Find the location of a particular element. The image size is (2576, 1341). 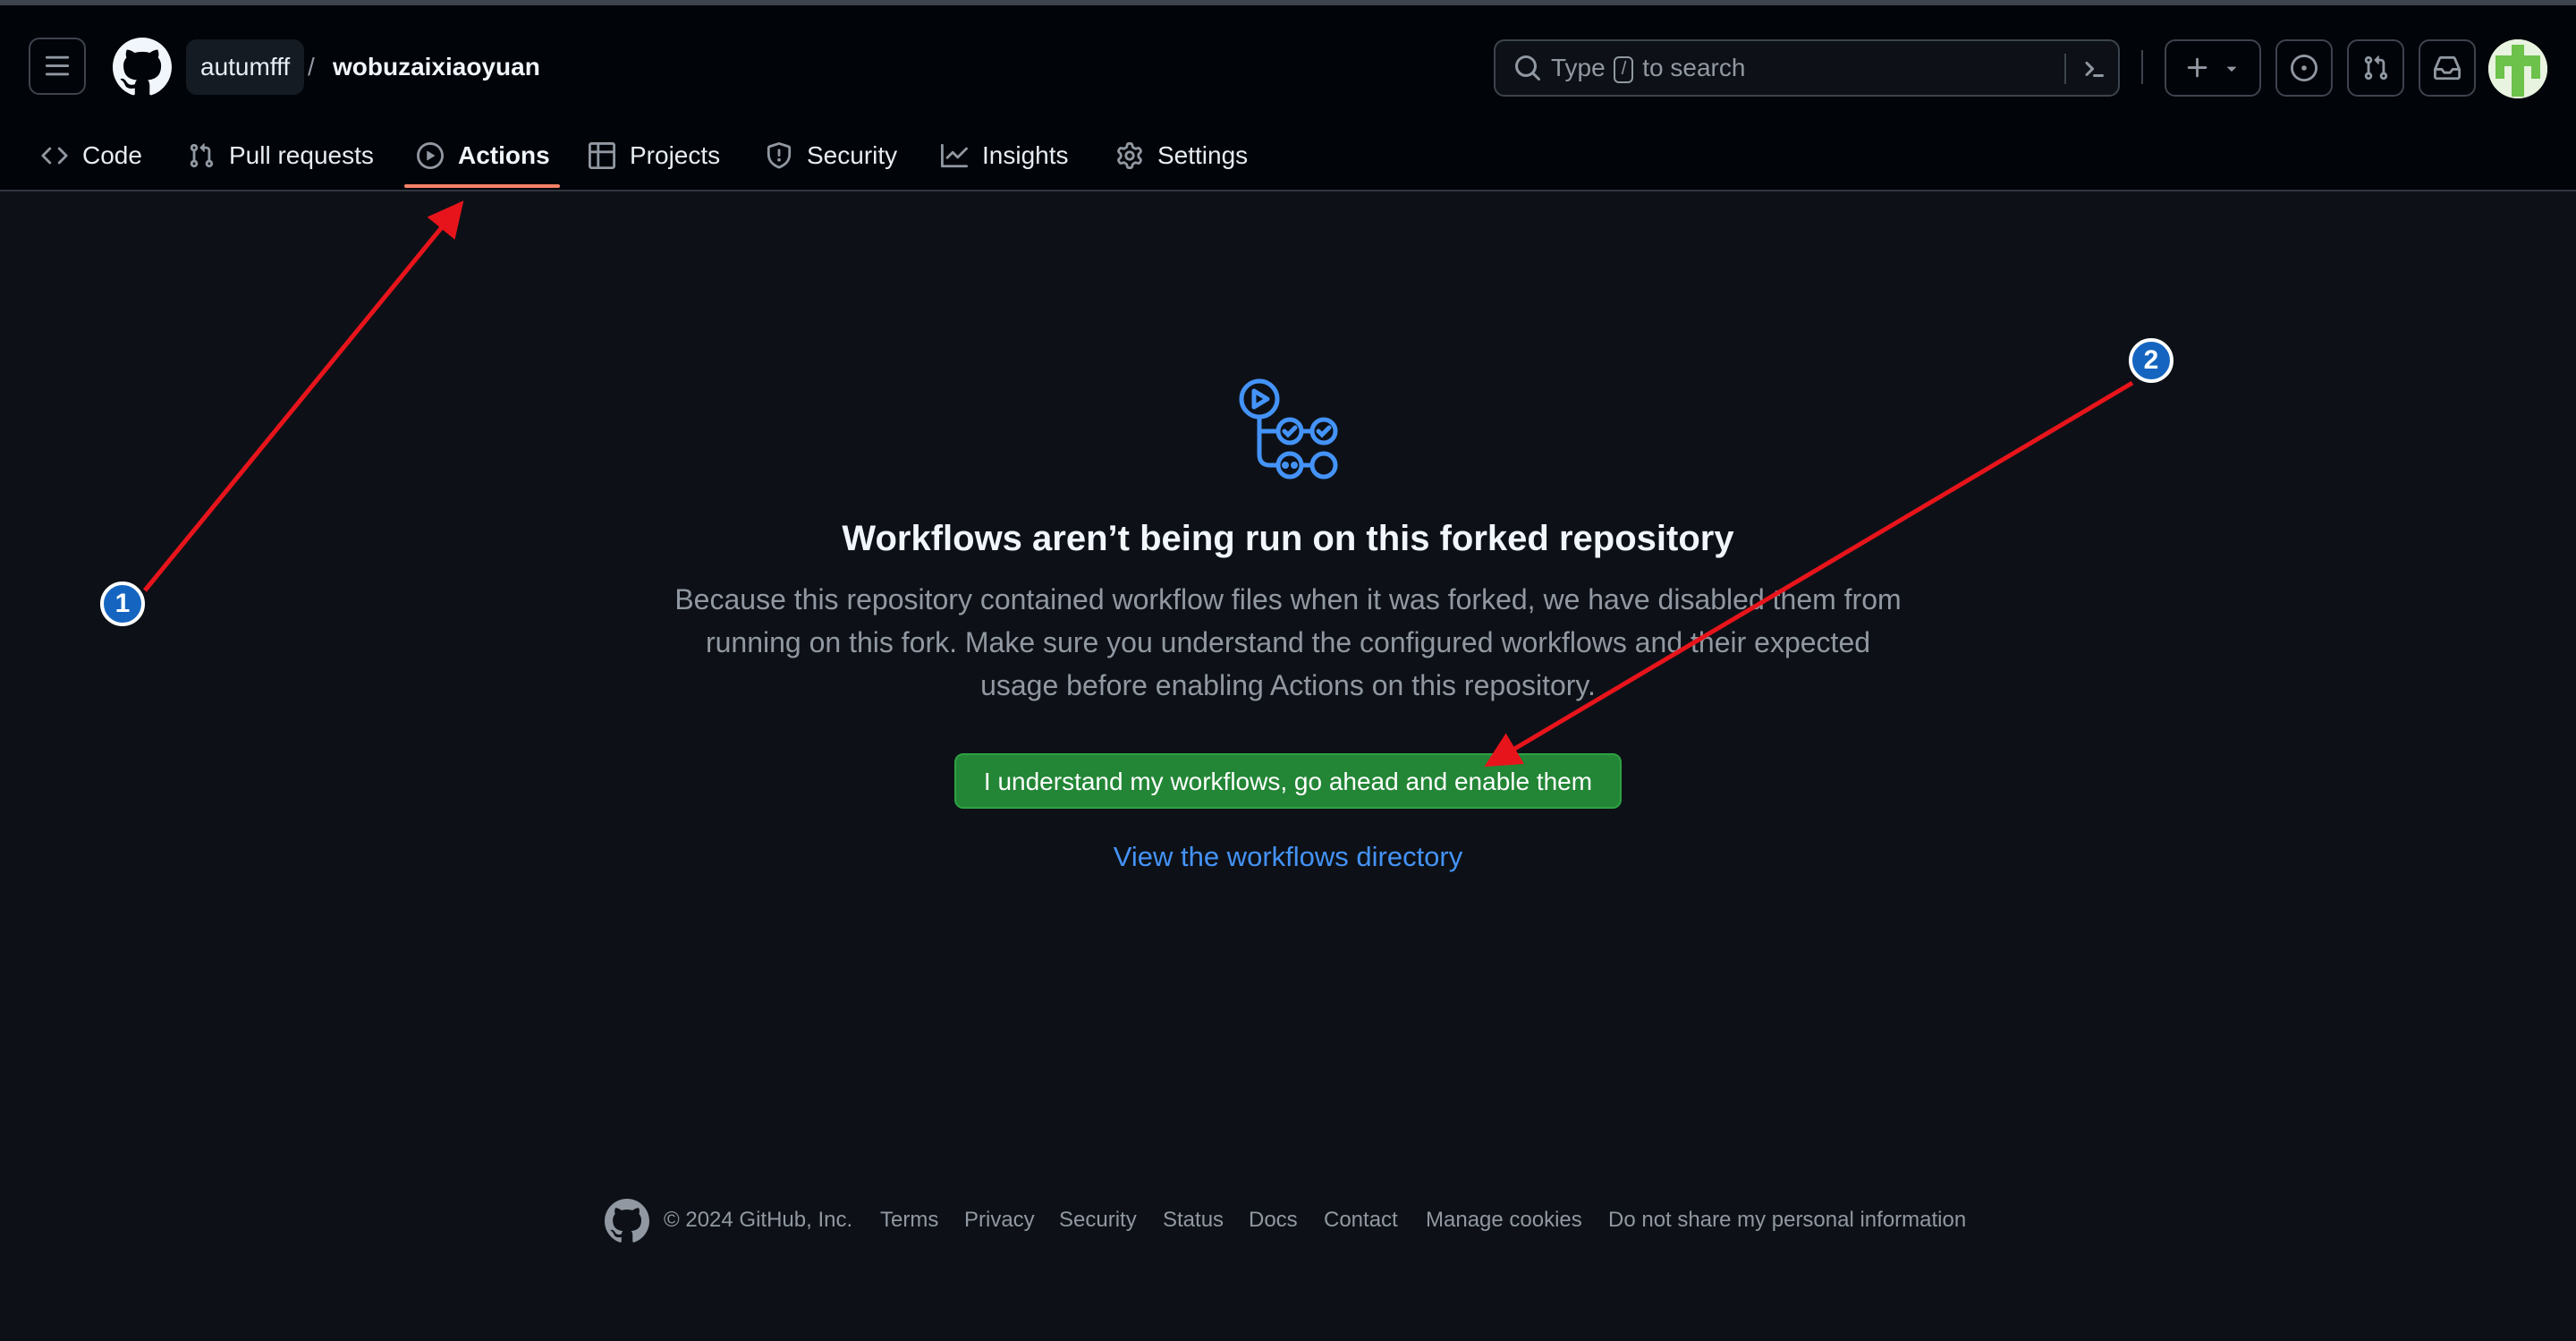

tab-projects-label: Projects is located at coordinates (675, 155).